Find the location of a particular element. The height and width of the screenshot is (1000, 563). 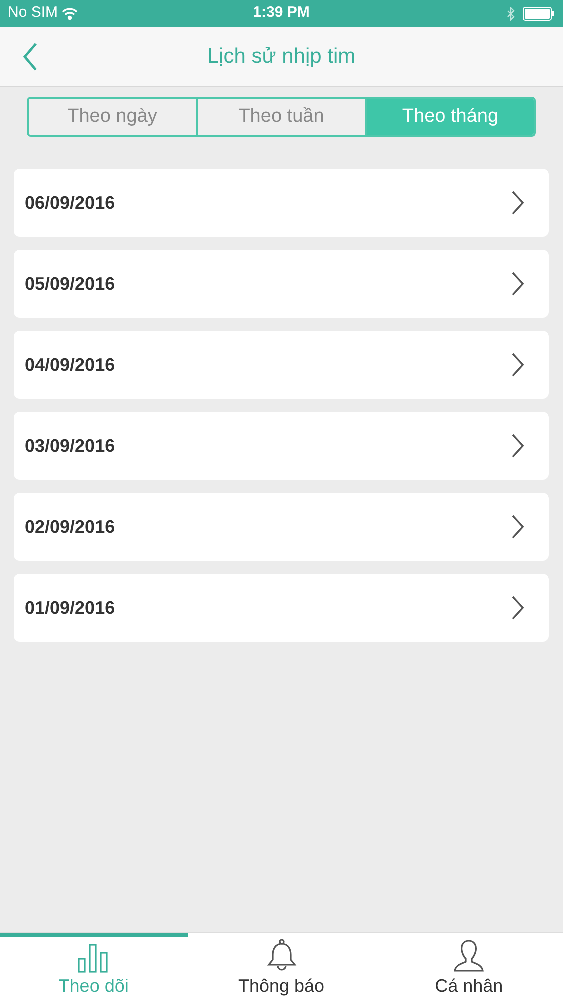

bar-chart-icon is located at coordinates (93, 958).